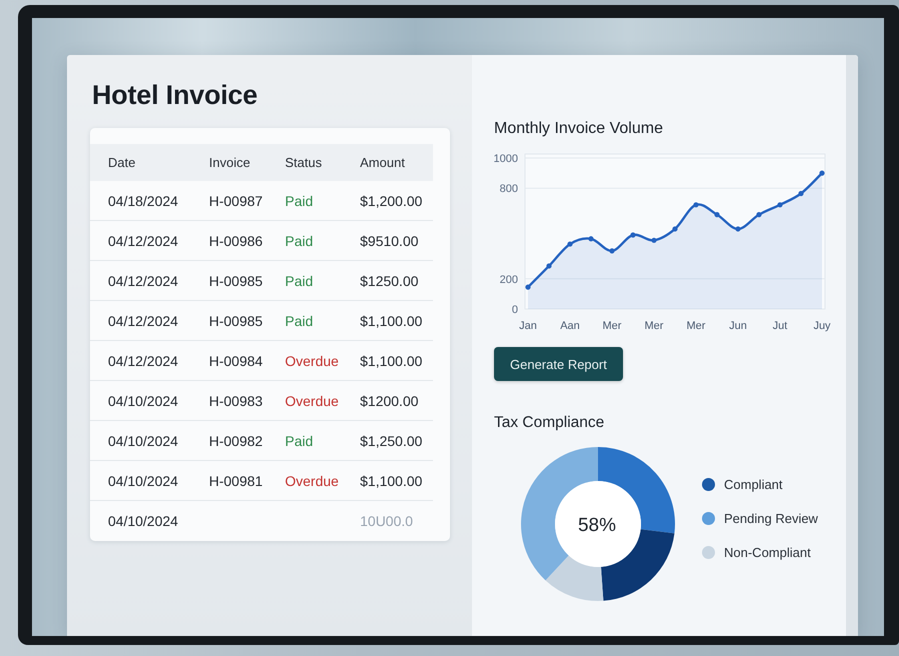 The height and width of the screenshot is (656, 899). I want to click on chart-title: Monthly Invoice Volume, so click(579, 129).